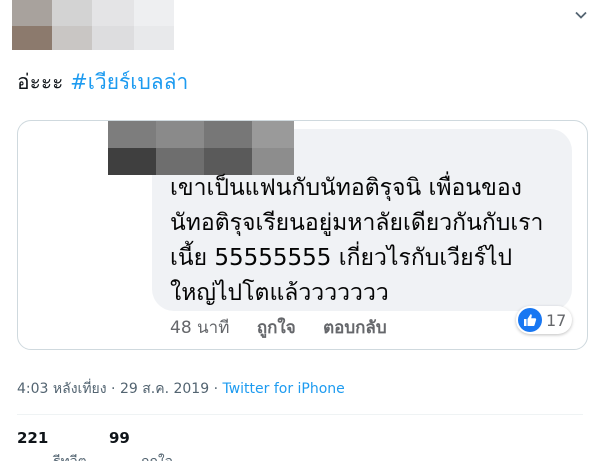 This screenshot has height=461, width=600. I want to click on comment-like-action: ถูกใจ, so click(276, 328).